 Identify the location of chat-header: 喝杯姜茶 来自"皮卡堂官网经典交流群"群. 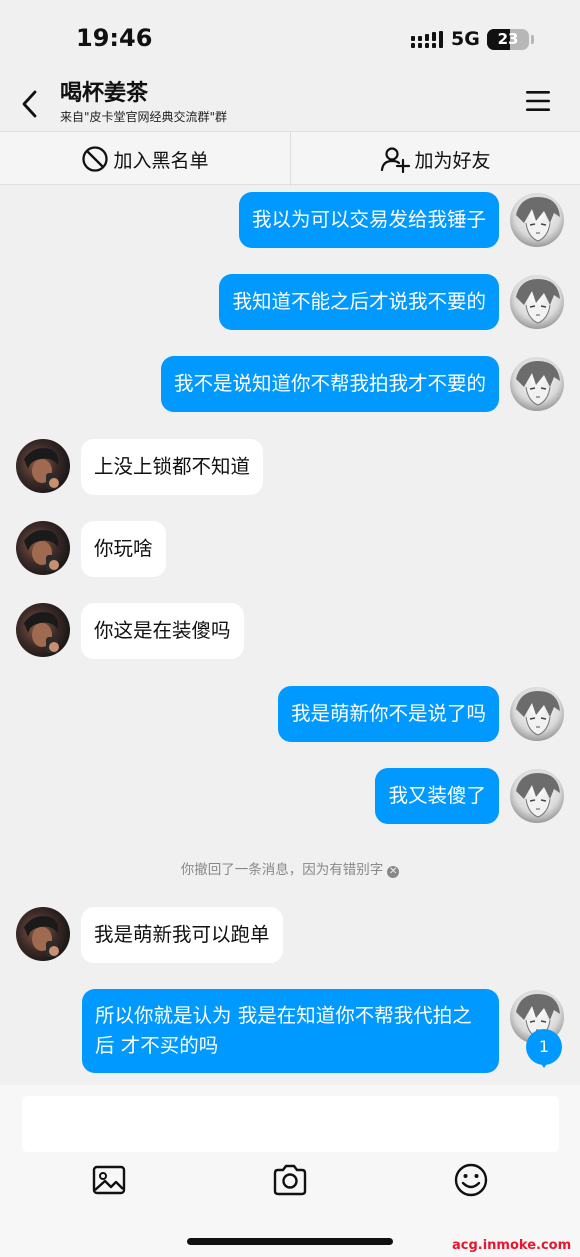
(290, 101).